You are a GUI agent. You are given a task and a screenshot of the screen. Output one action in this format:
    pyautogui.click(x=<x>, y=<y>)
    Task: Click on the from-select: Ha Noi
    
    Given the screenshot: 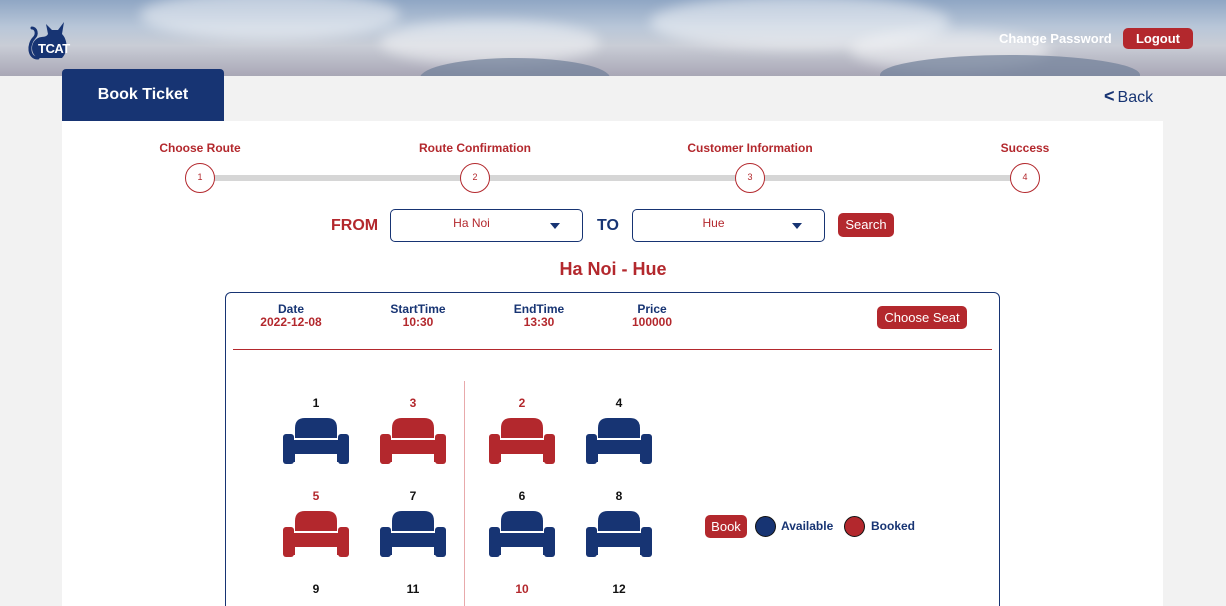 What is the action you would take?
    pyautogui.click(x=486, y=225)
    